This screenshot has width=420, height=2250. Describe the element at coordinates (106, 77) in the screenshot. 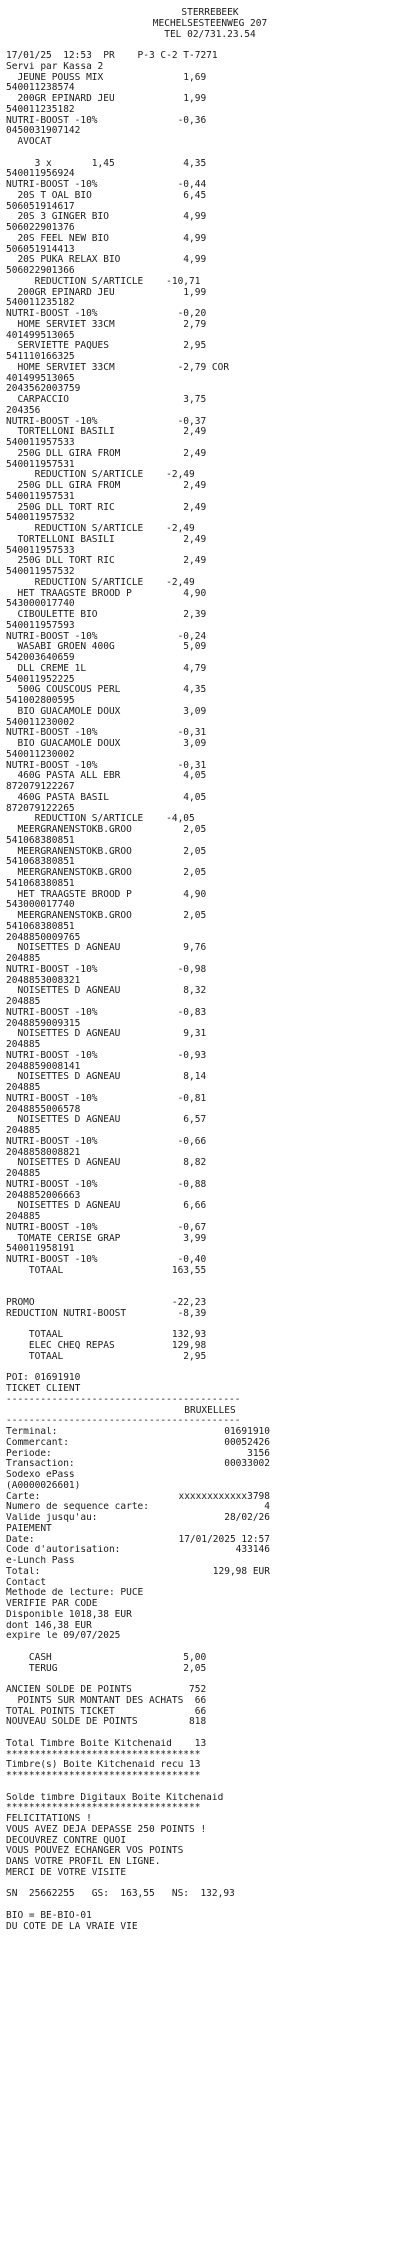

I see `receipt-line: JEUNE POUSS MIX 1,69` at that location.